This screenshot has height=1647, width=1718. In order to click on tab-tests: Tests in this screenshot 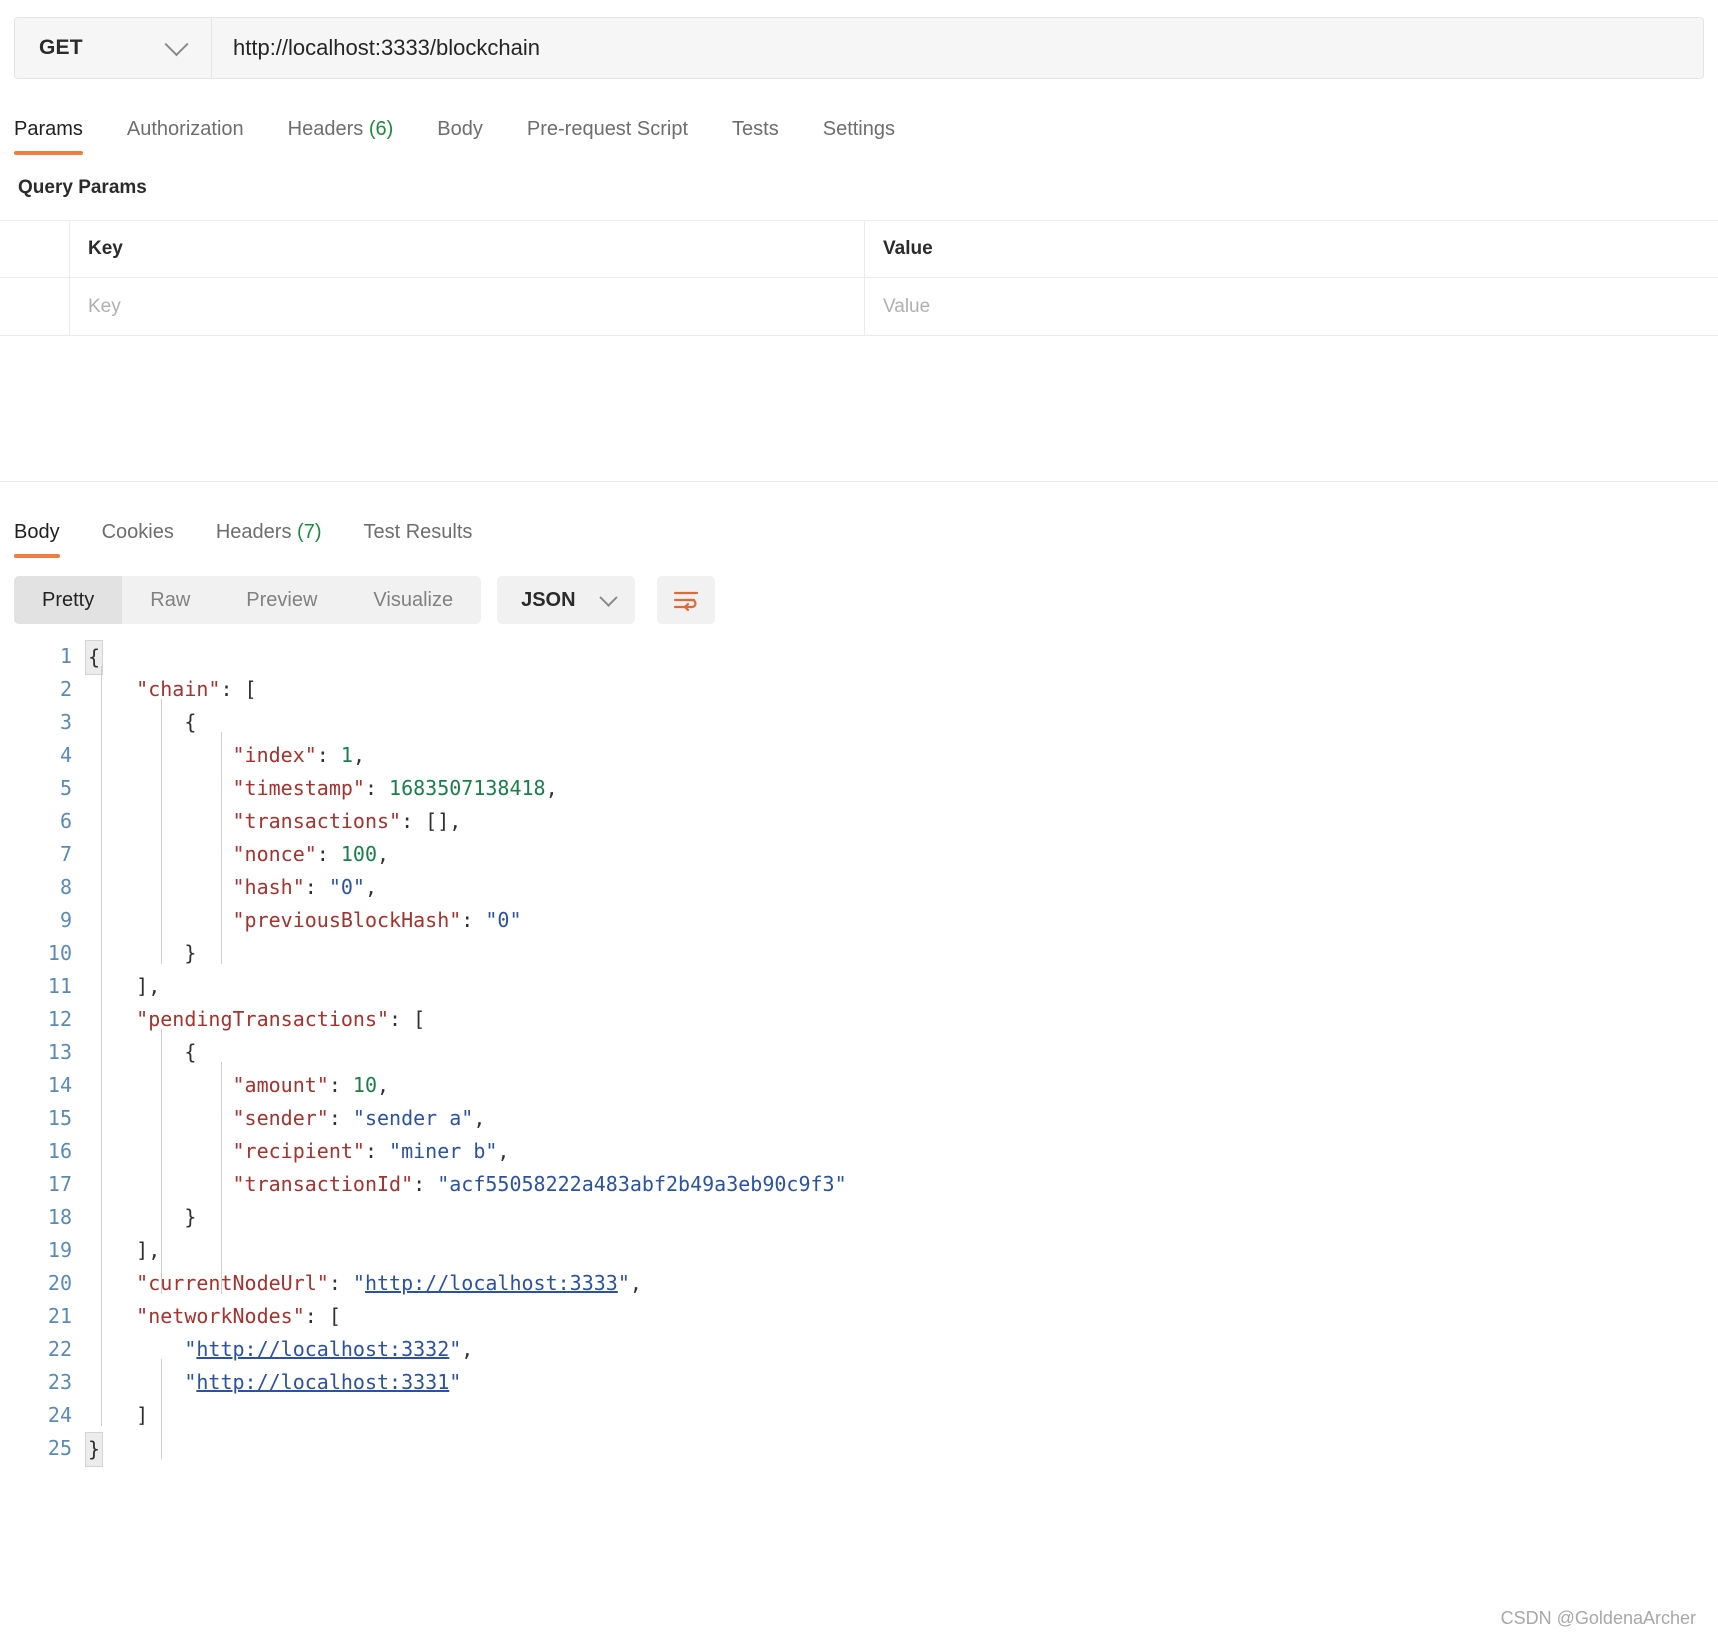, I will do `click(755, 136)`.